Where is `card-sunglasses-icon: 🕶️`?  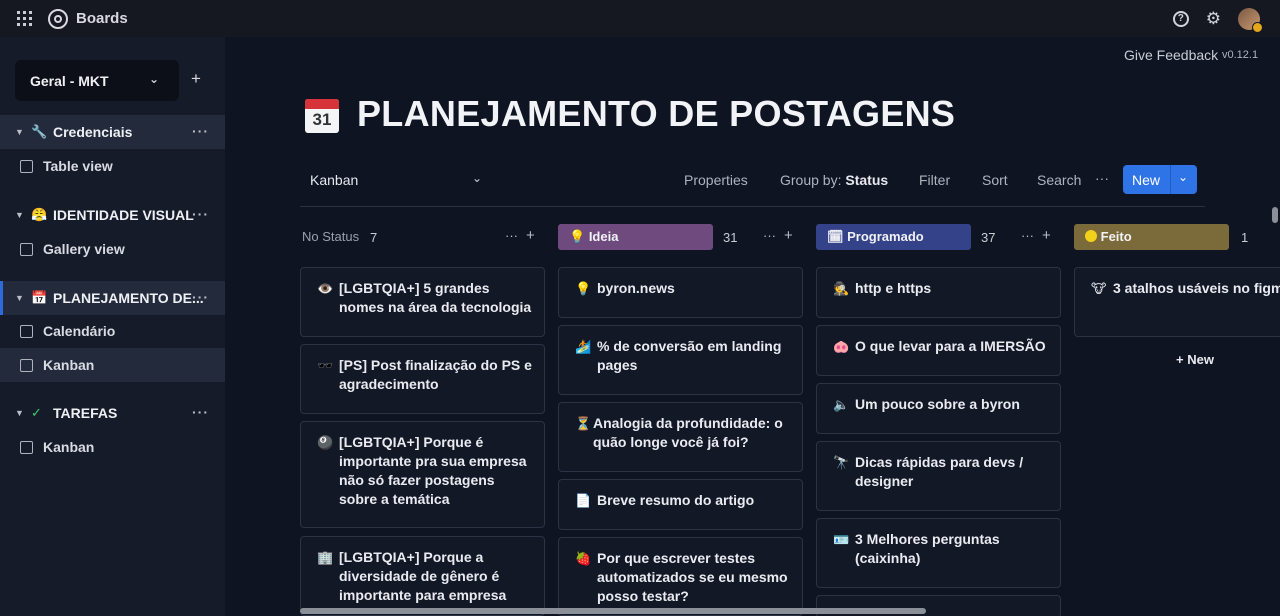 card-sunglasses-icon: 🕶️ is located at coordinates (325, 365).